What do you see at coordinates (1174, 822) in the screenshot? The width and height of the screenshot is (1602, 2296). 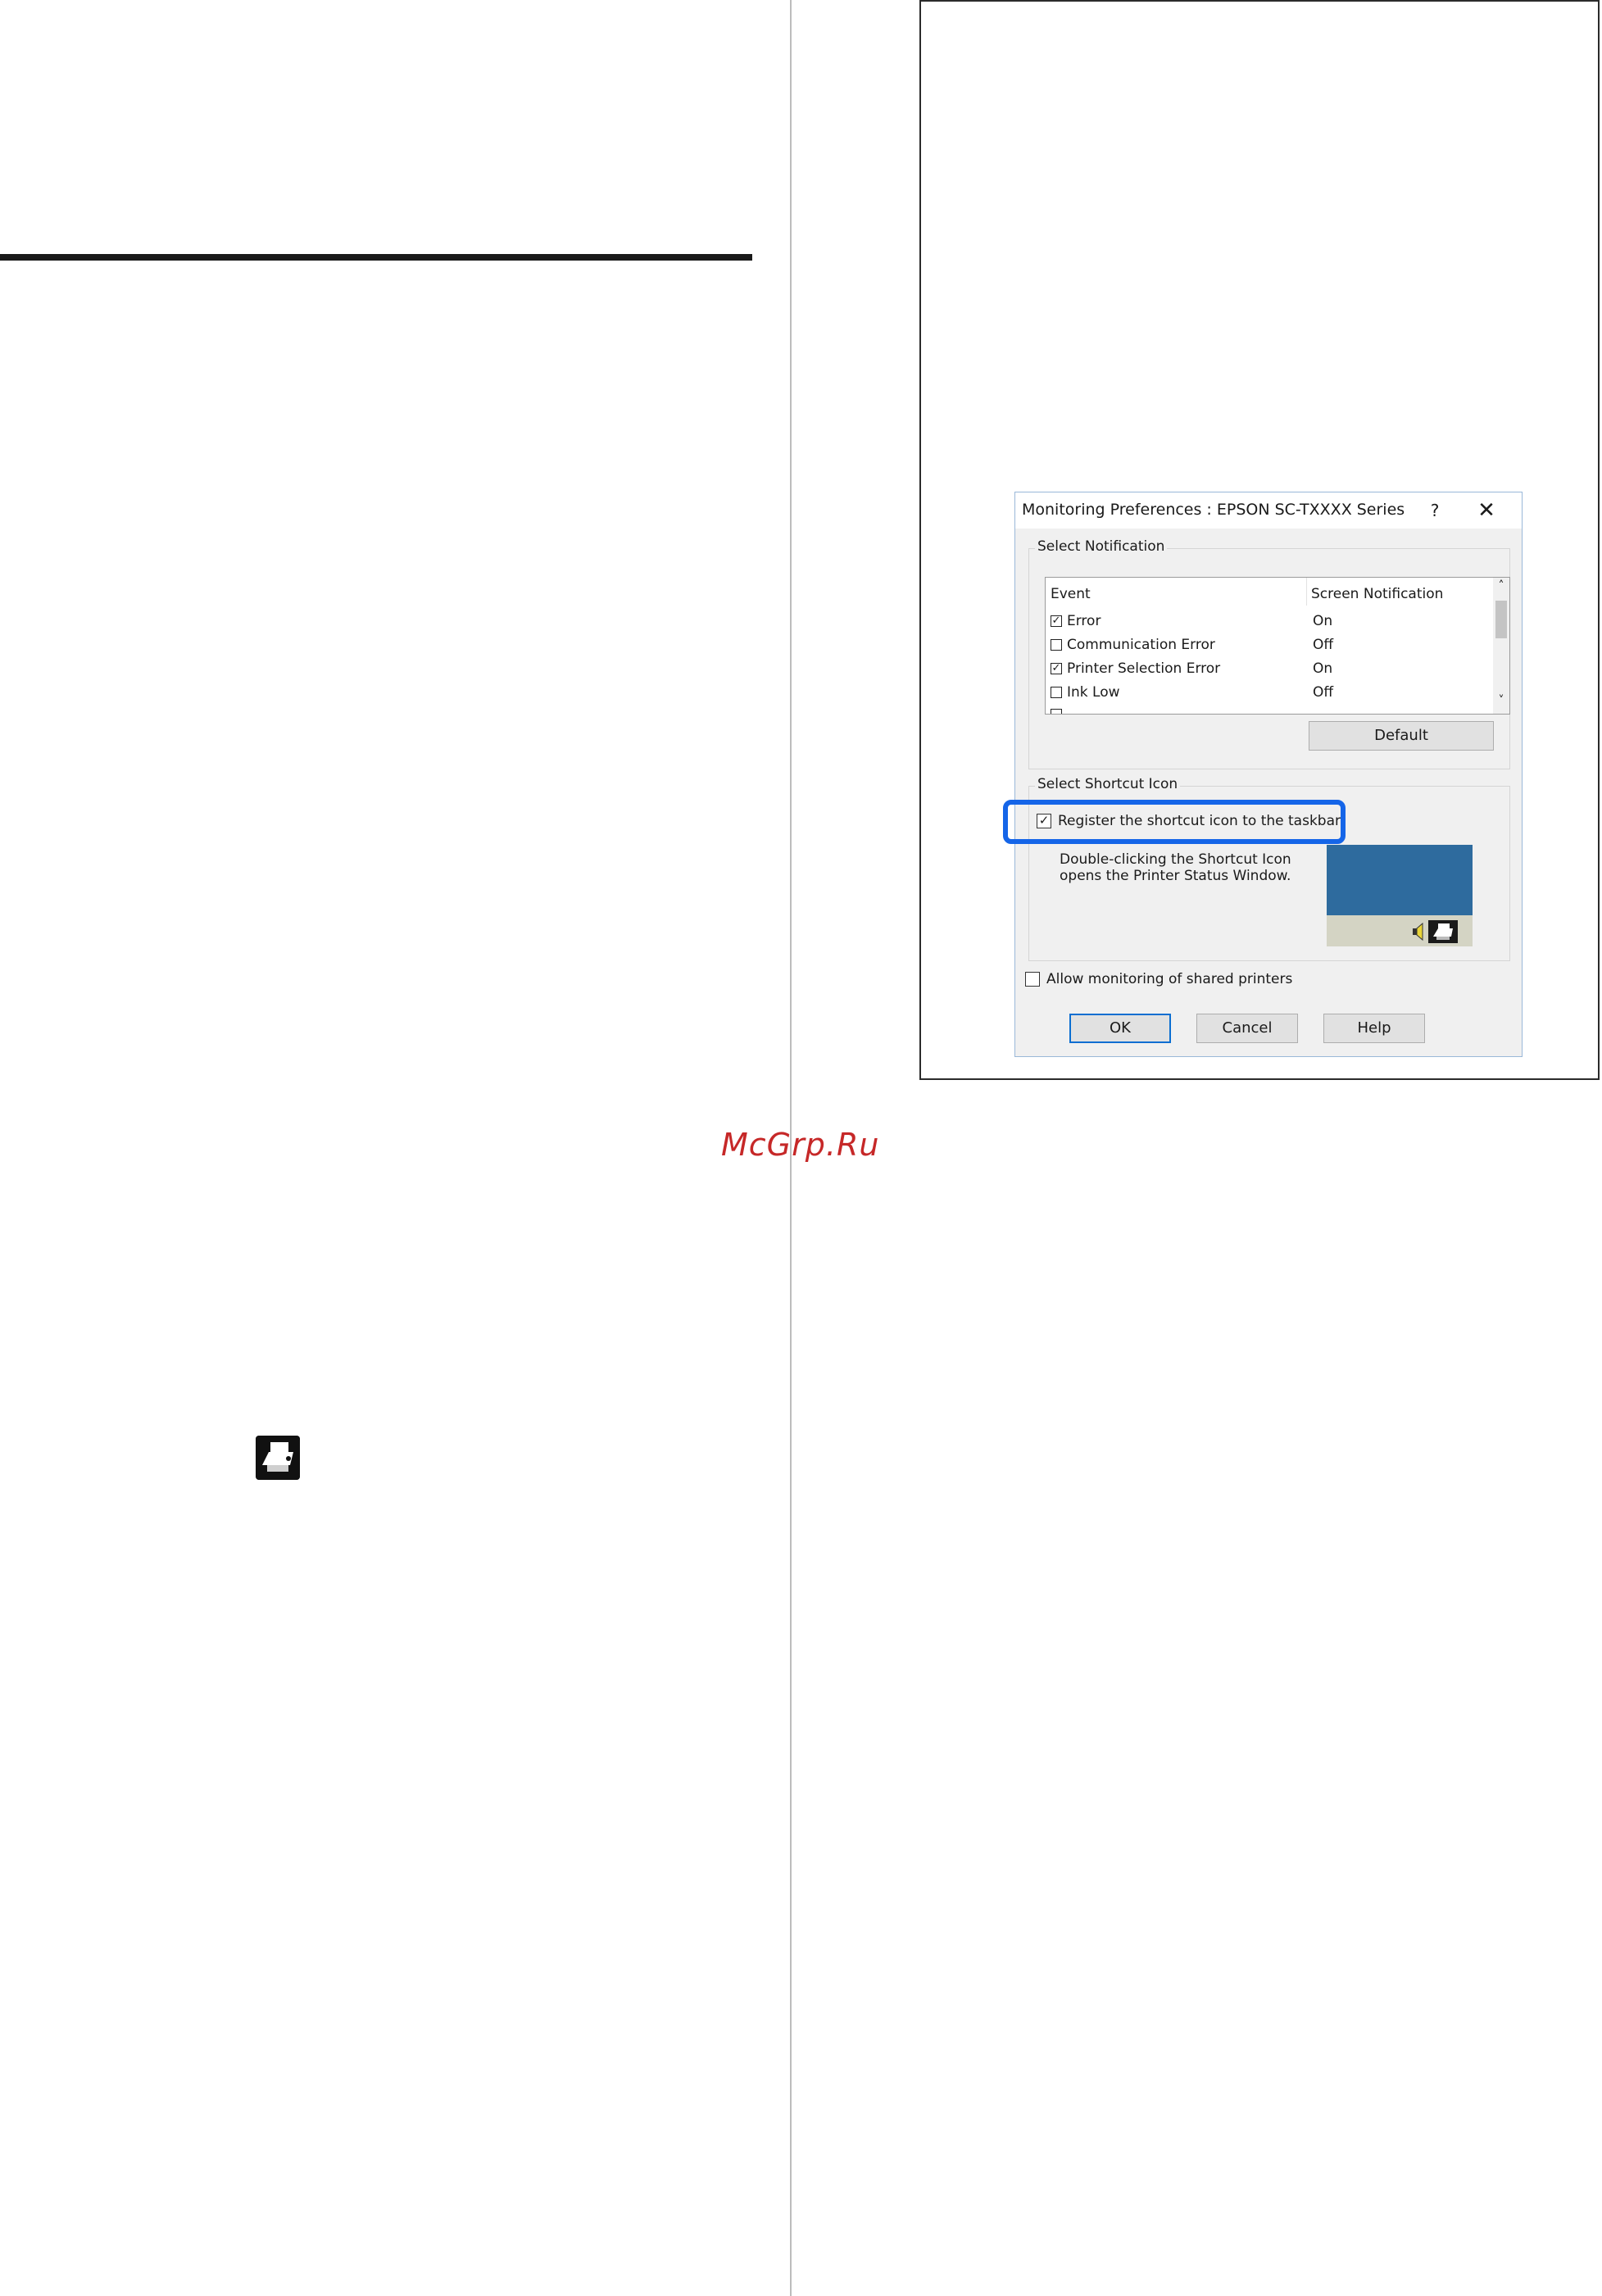 I see `highlight-box` at bounding box center [1174, 822].